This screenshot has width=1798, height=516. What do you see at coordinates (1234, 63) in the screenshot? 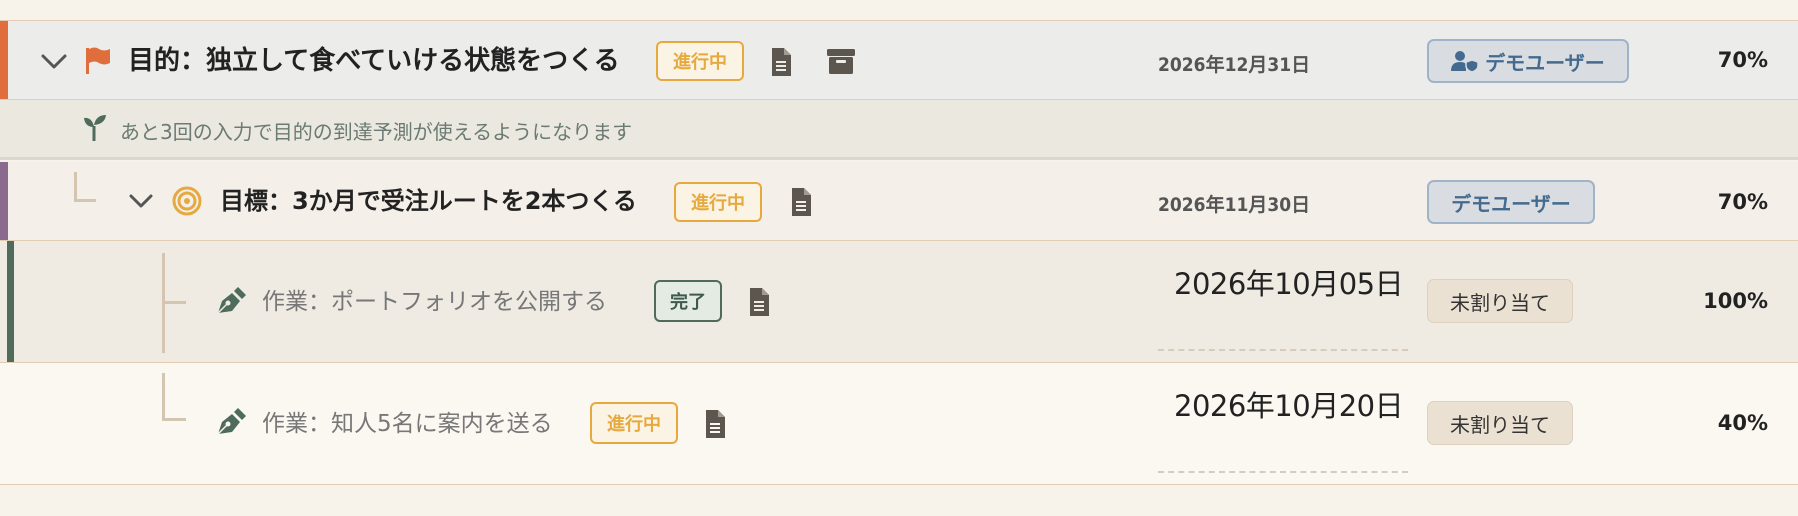
I see `purpose-due-date: 2026年12月31日` at bounding box center [1234, 63].